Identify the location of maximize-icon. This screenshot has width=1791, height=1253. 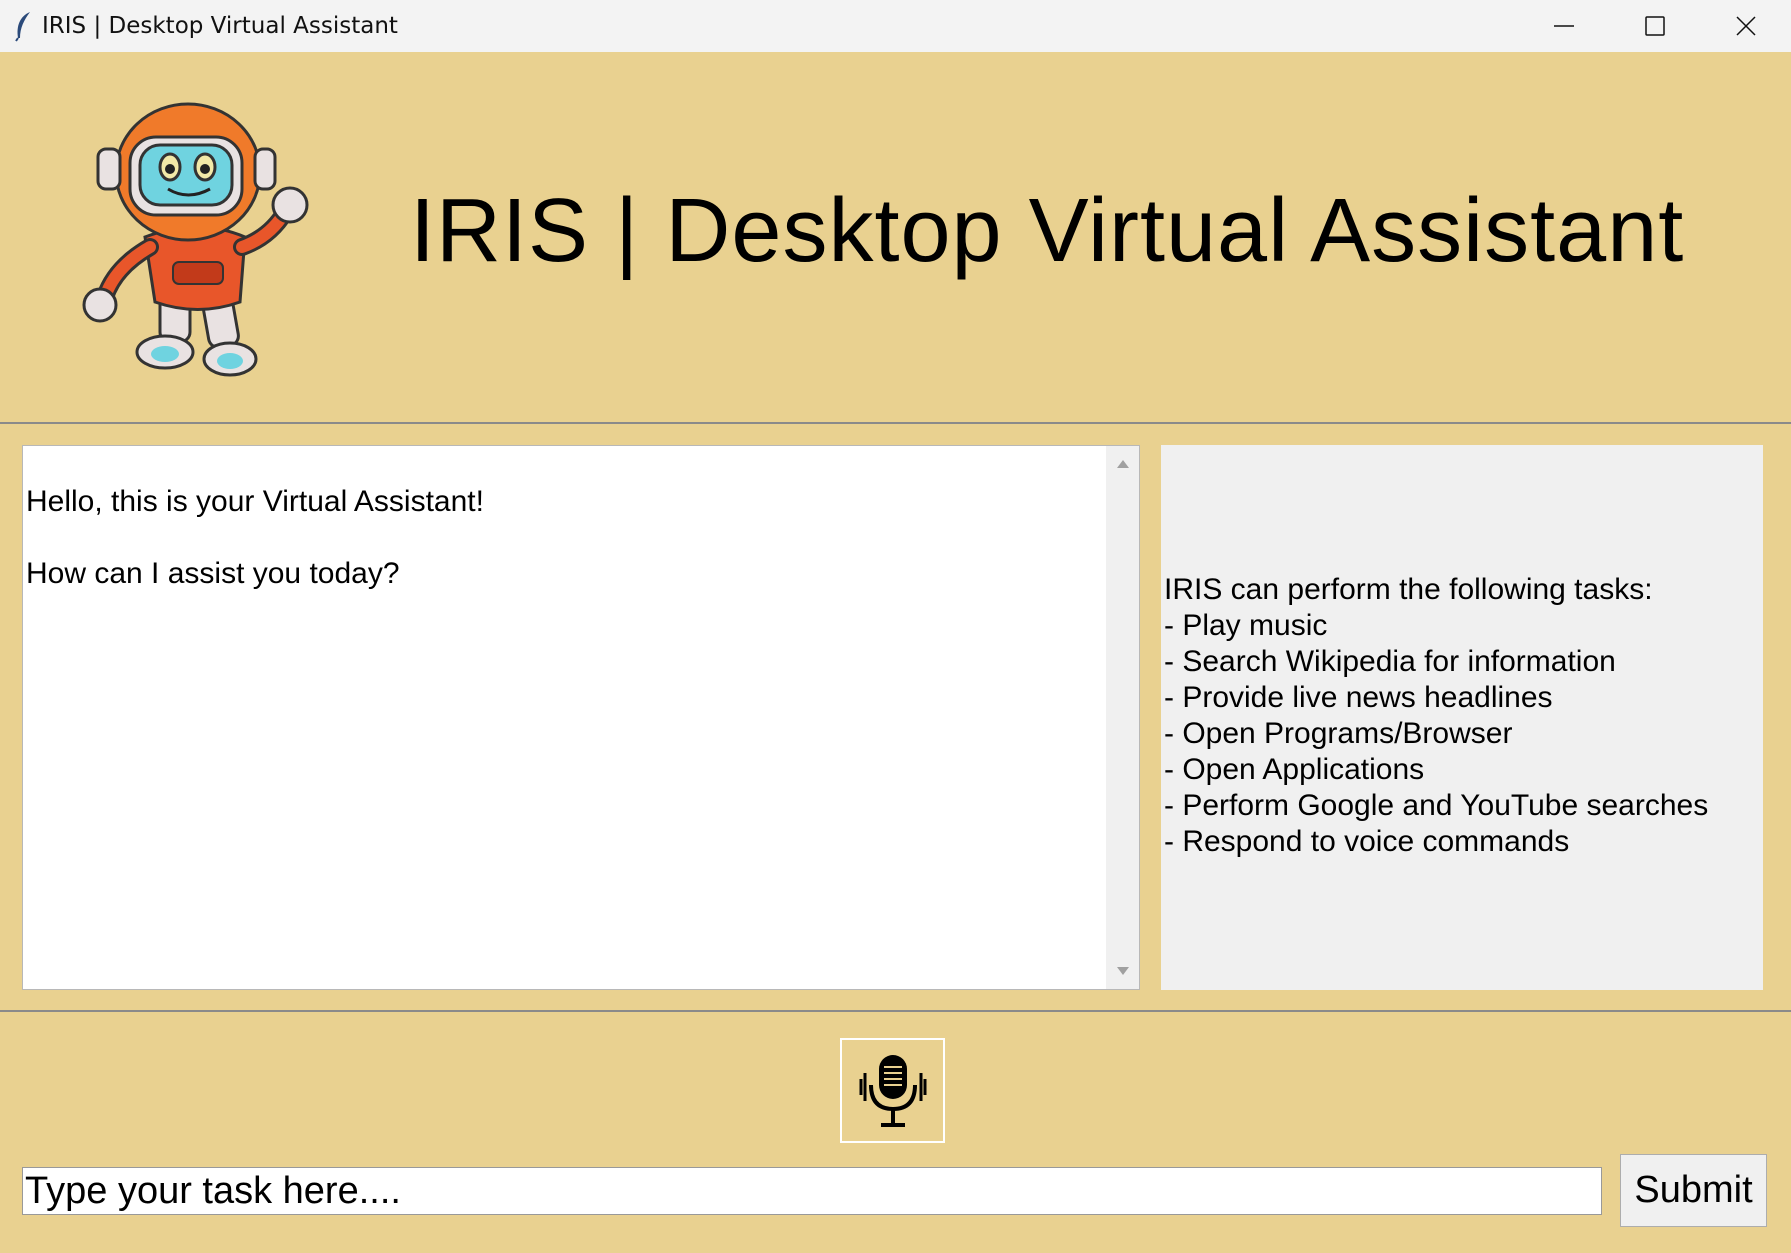
(1654, 26).